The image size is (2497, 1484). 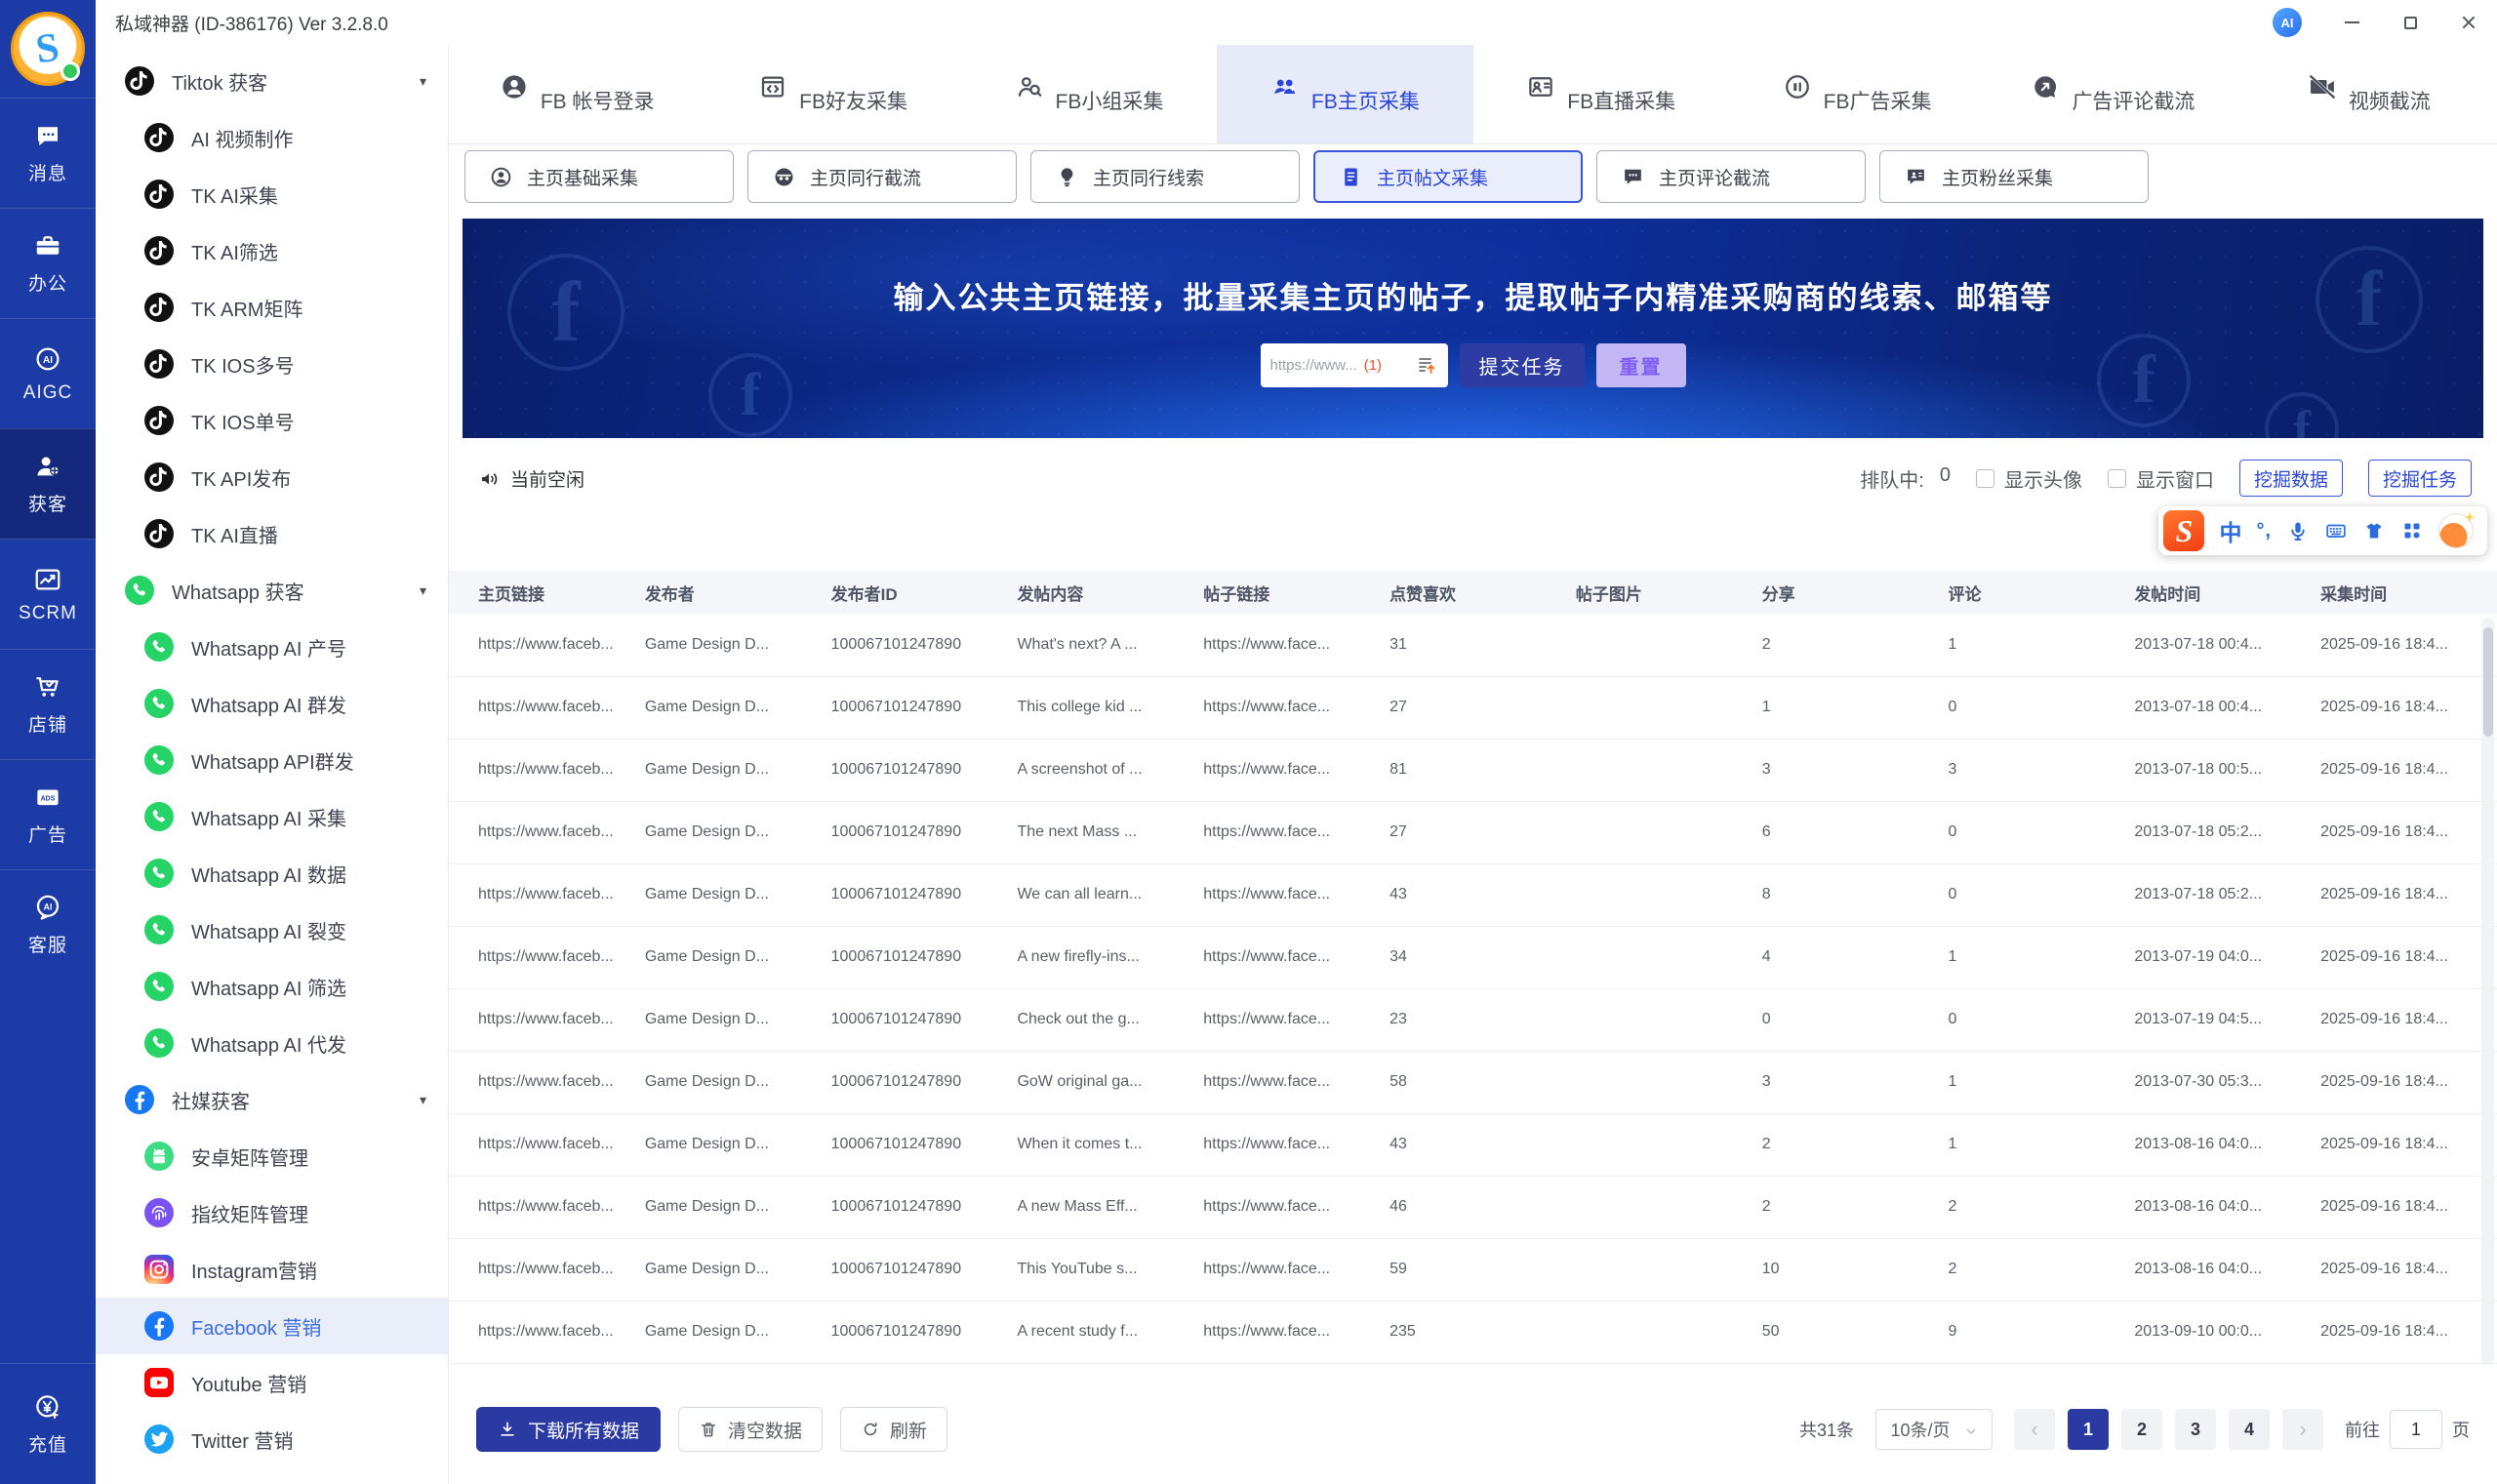 I want to click on subtab-fans-collect: 主页粉丝采集, so click(x=2014, y=176).